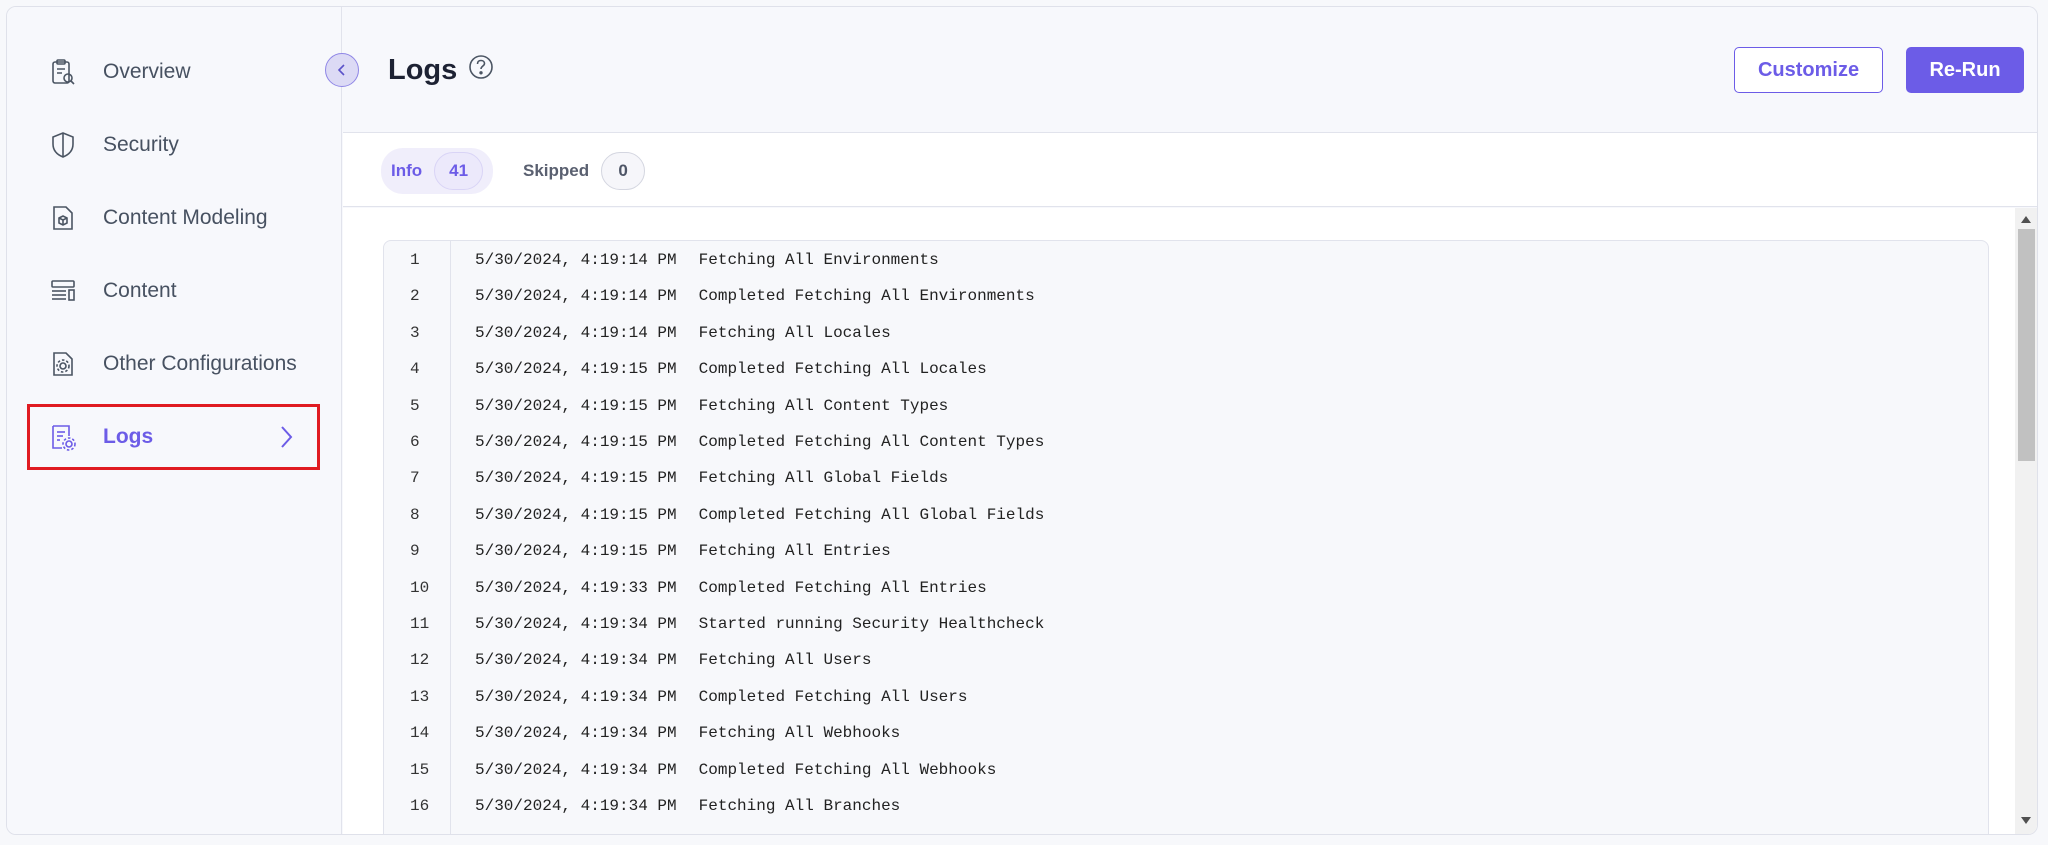 The width and height of the screenshot is (2048, 845). What do you see at coordinates (556, 170) in the screenshot?
I see `tab-label: Skipped` at bounding box center [556, 170].